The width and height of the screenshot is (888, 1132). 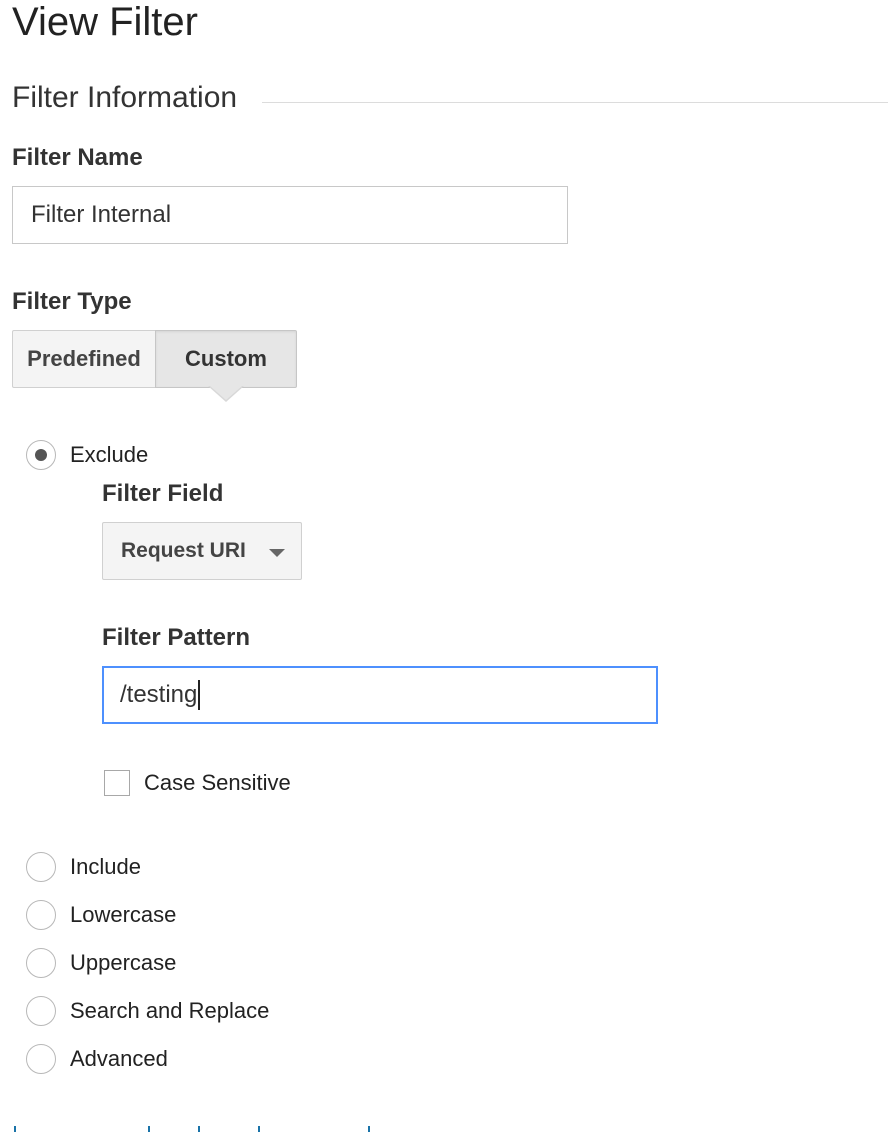 What do you see at coordinates (170, 1010) in the screenshot?
I see `radio-label-search-and-replace: Search and Replace` at bounding box center [170, 1010].